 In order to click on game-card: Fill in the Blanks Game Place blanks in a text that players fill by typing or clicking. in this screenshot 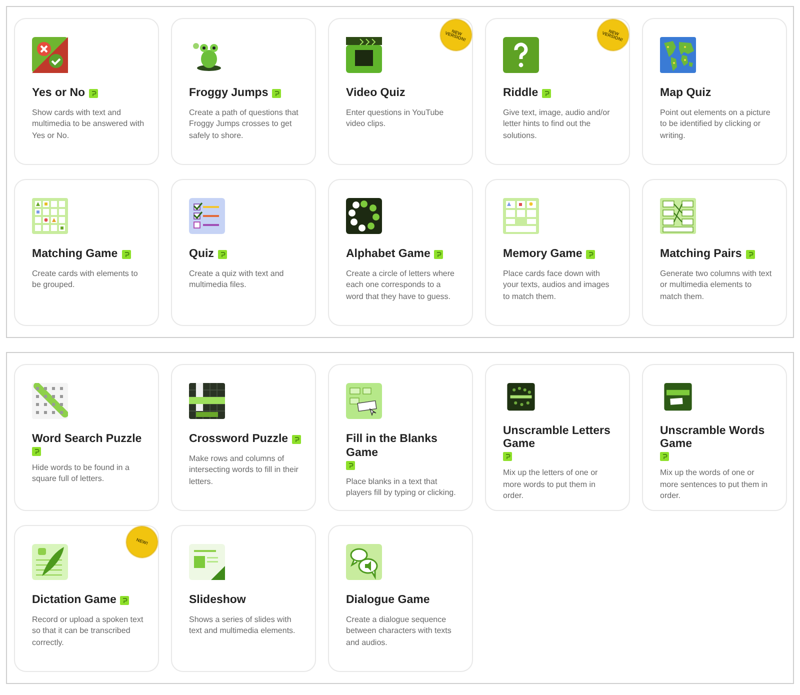, I will do `click(400, 437)`.